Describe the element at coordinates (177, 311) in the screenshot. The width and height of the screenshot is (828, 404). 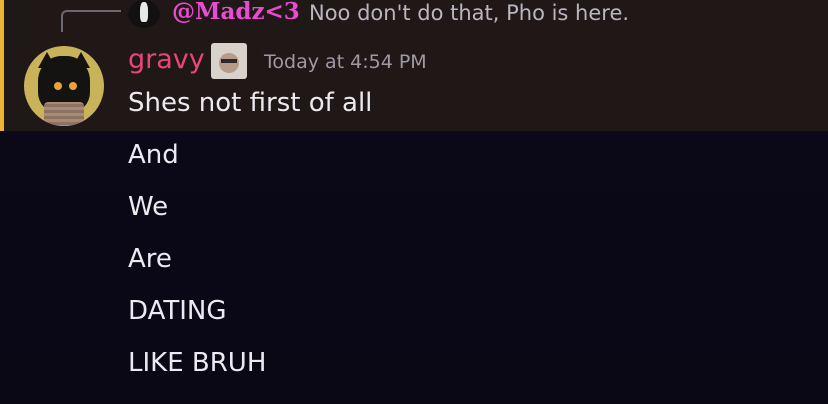
I see `message-line: DATING` at that location.